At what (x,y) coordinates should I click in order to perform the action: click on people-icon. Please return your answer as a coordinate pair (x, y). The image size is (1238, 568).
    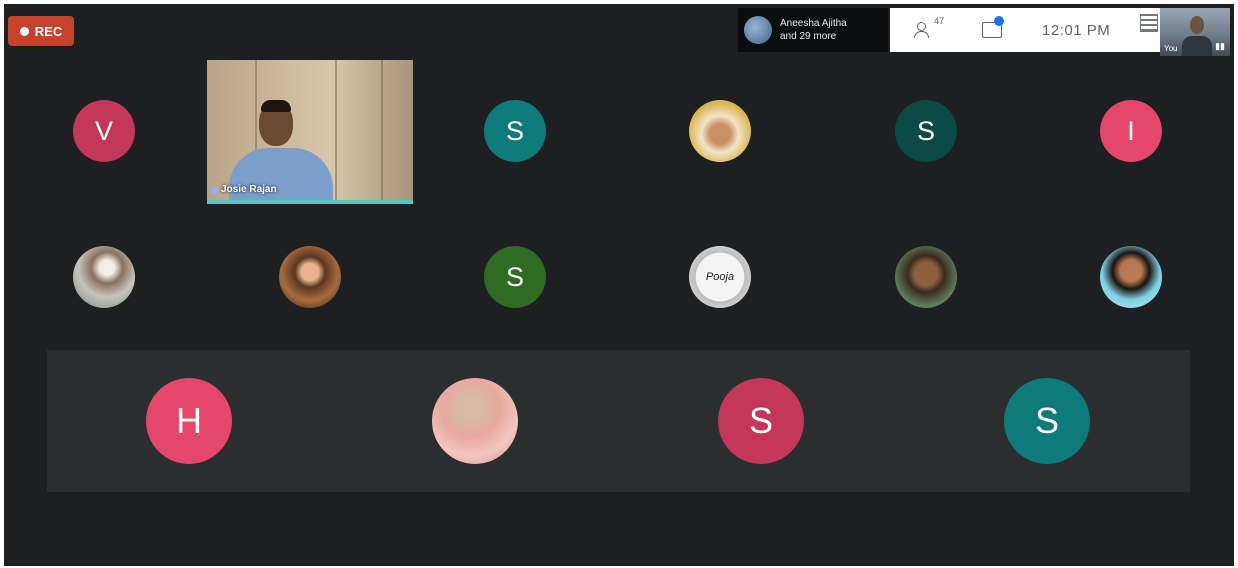
    Looking at the image, I should click on (925, 30).